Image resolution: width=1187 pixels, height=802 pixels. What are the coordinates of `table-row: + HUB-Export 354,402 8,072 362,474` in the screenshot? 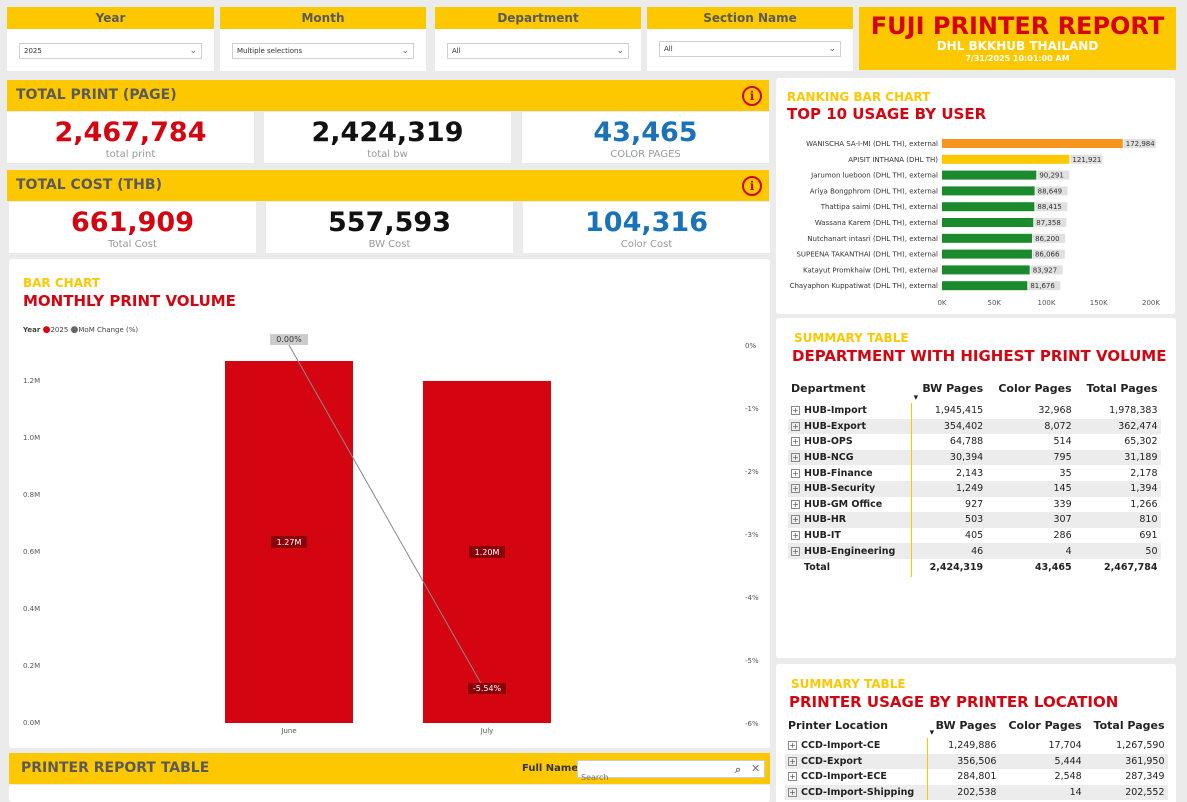 It's located at (974, 426).